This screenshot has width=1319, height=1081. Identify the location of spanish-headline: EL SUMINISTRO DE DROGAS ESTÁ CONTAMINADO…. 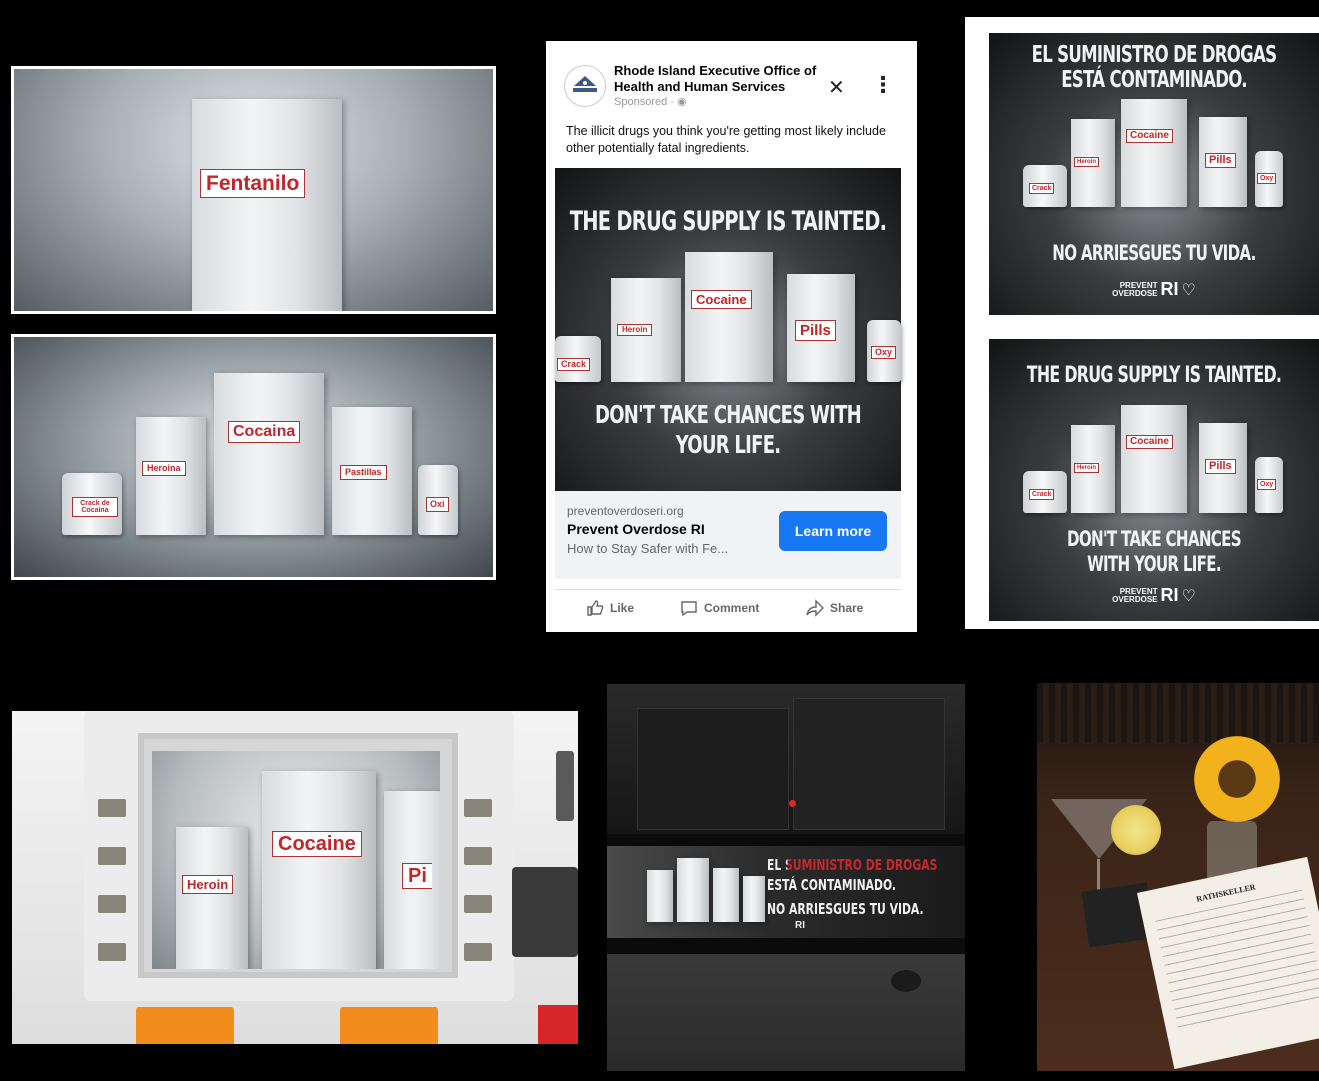
(1154, 67).